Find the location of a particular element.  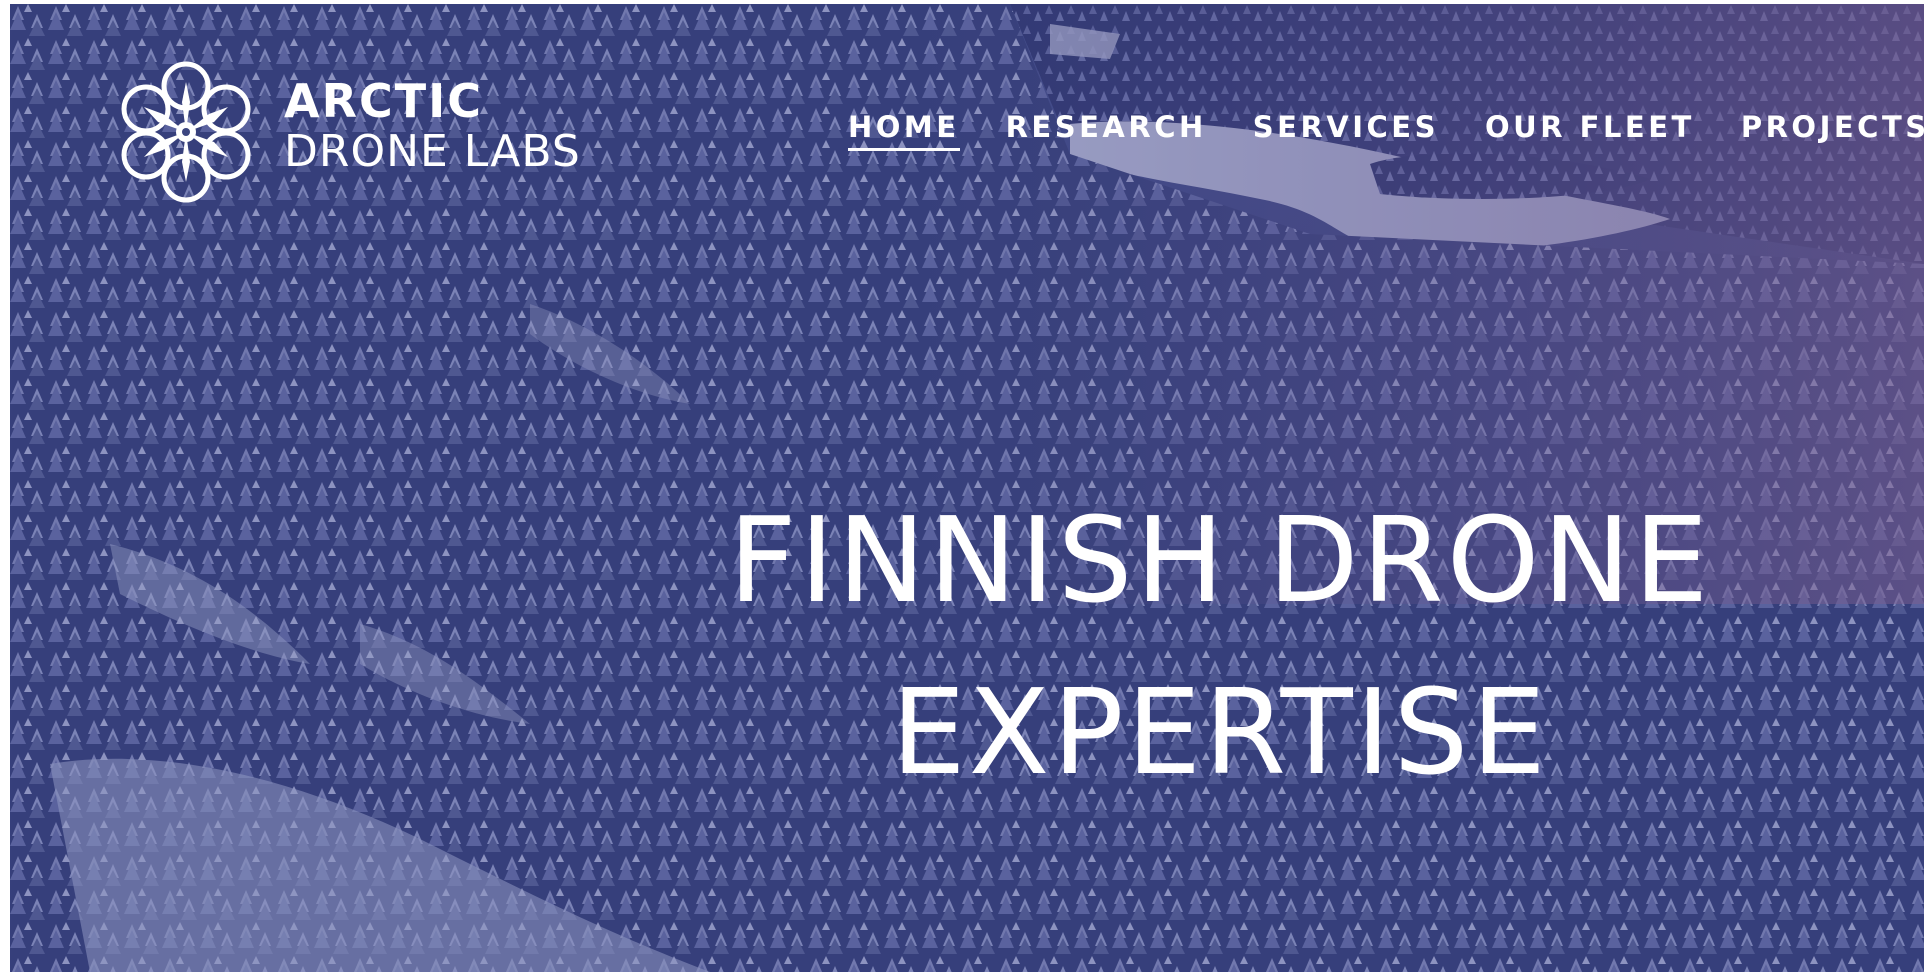

nav-item-projects: PROJECTS is located at coordinates (1832, 130).